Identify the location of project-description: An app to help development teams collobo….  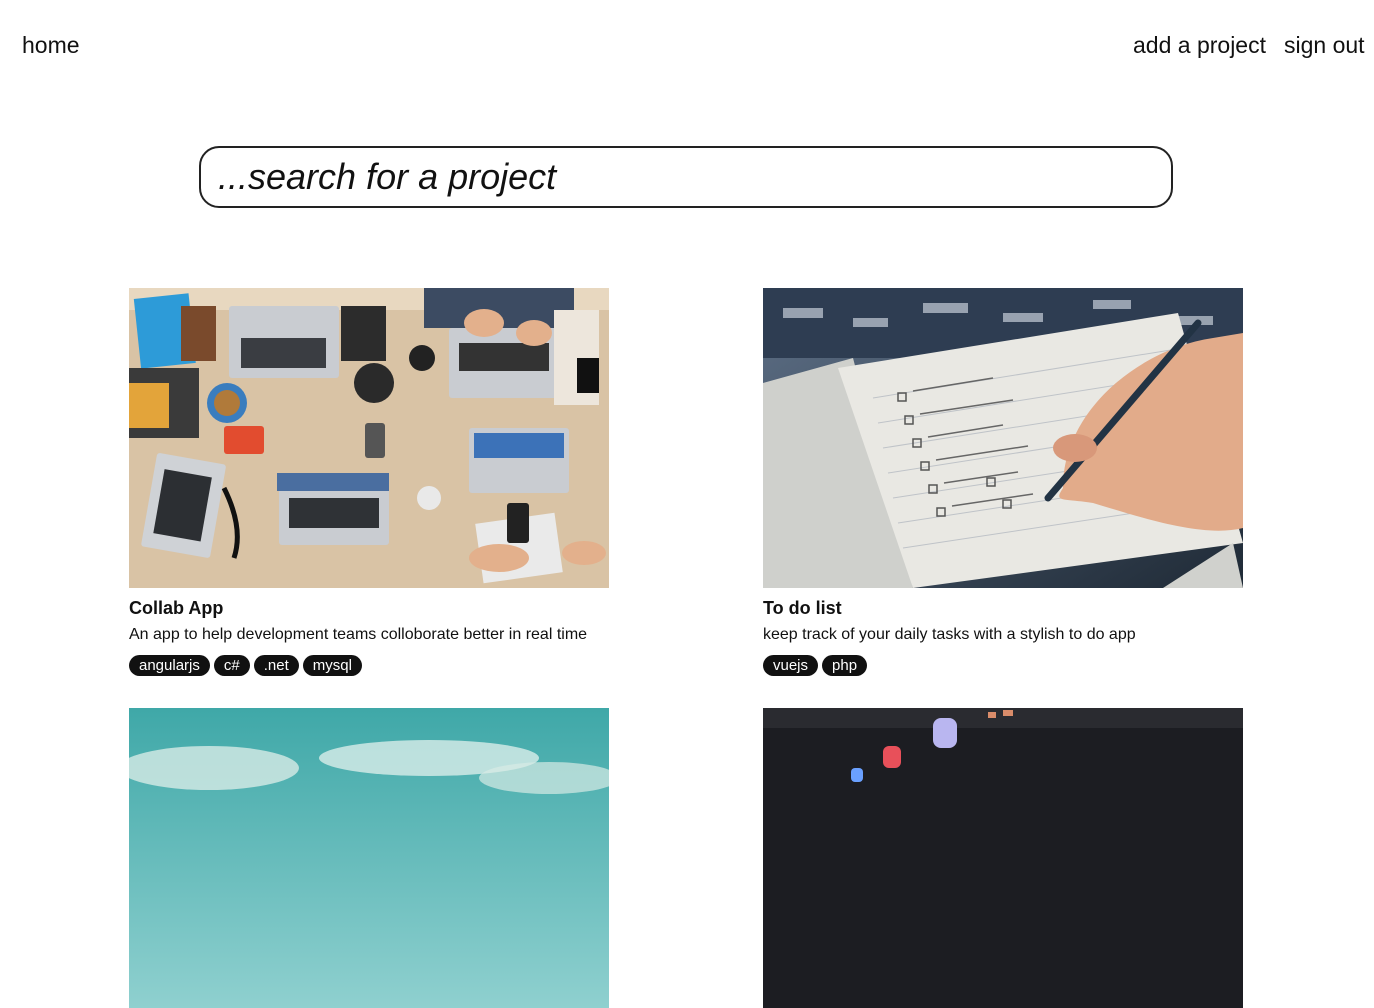
(358, 634).